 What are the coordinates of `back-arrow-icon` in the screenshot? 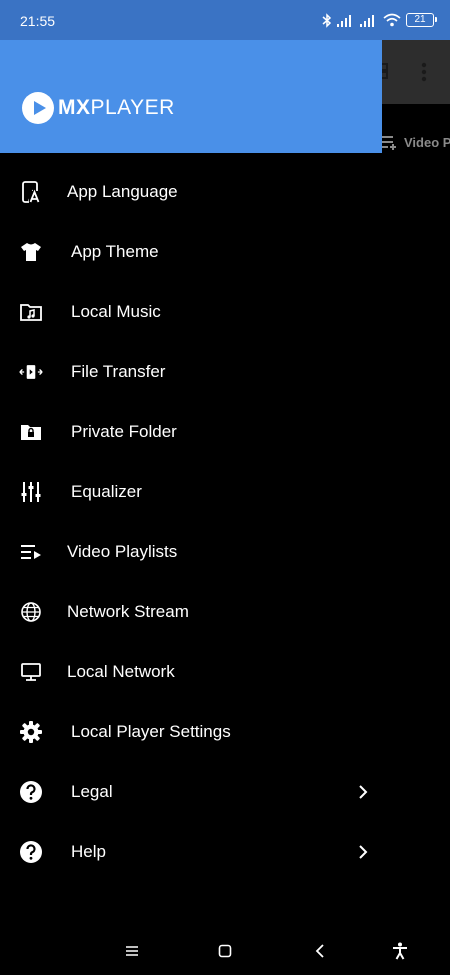 It's located at (319, 951).